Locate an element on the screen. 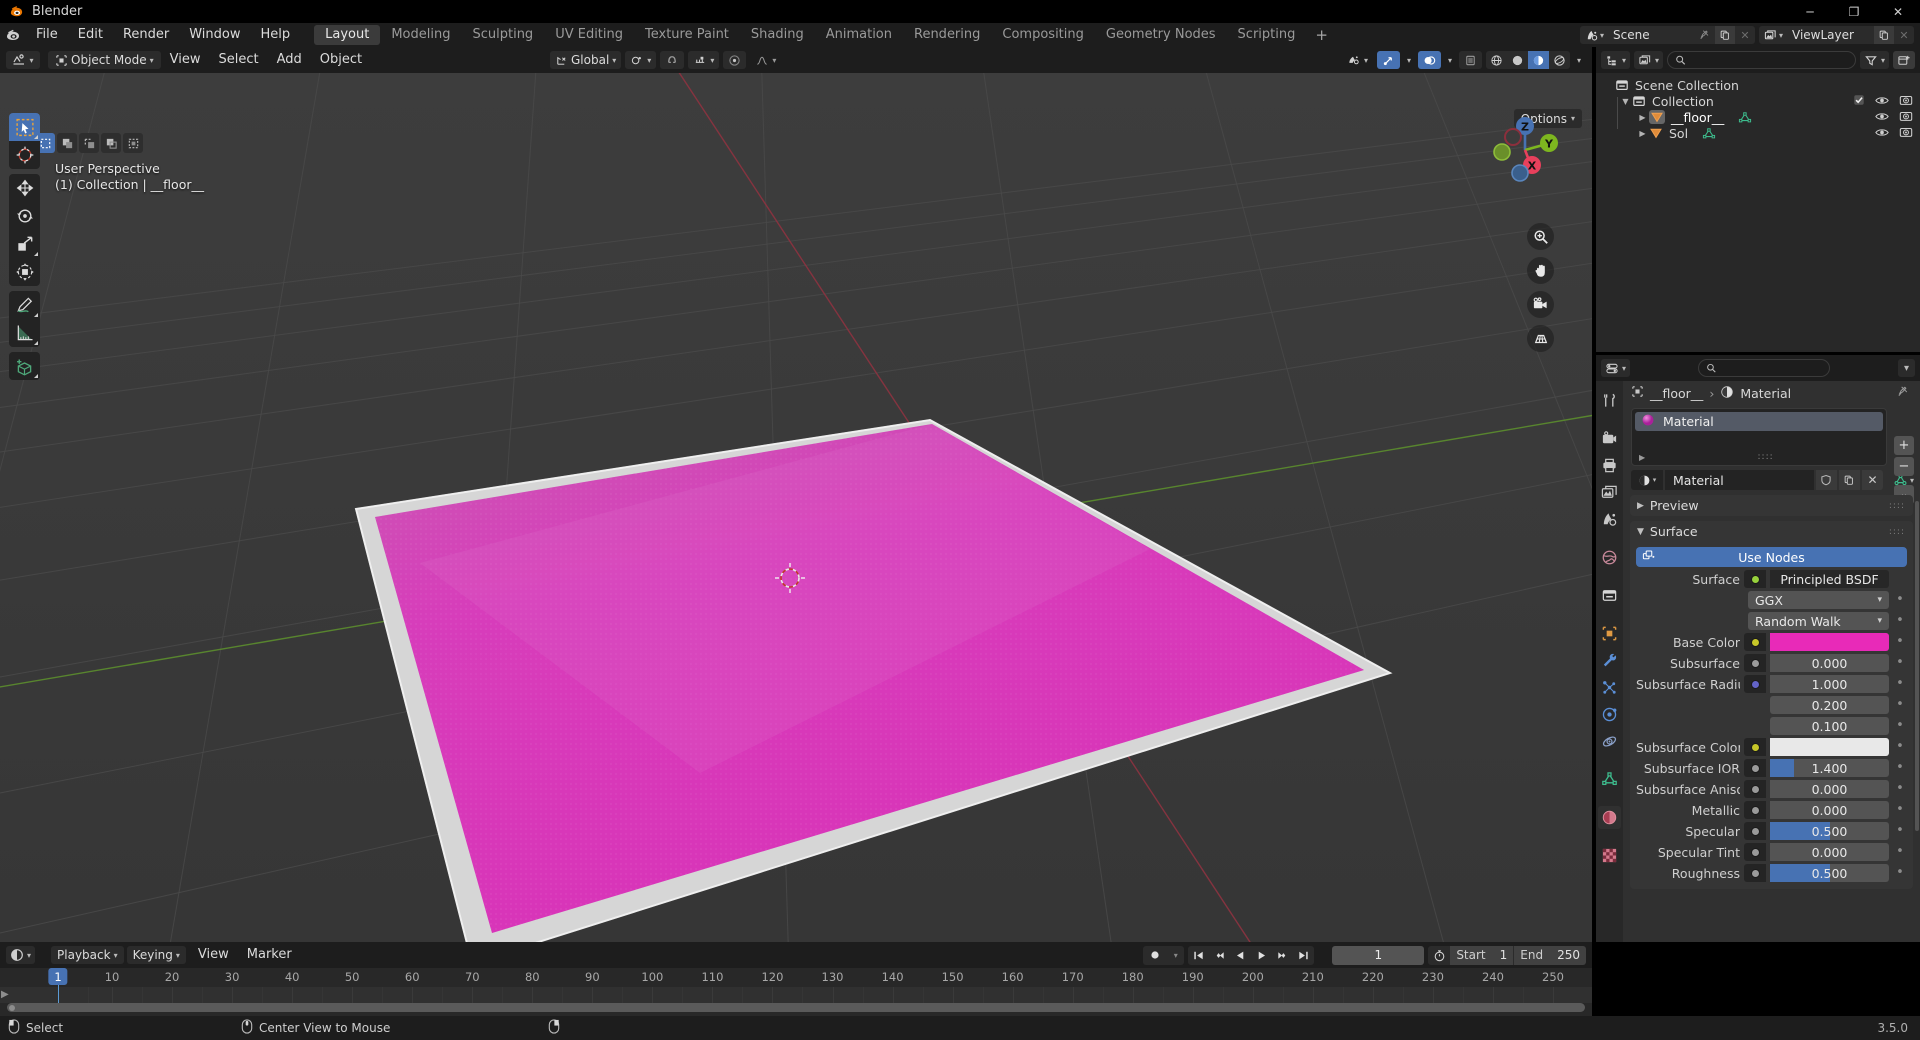 The image size is (1920, 1040). workspace-tab-geometry-nodes: Geometry Nodes is located at coordinates (1161, 35).